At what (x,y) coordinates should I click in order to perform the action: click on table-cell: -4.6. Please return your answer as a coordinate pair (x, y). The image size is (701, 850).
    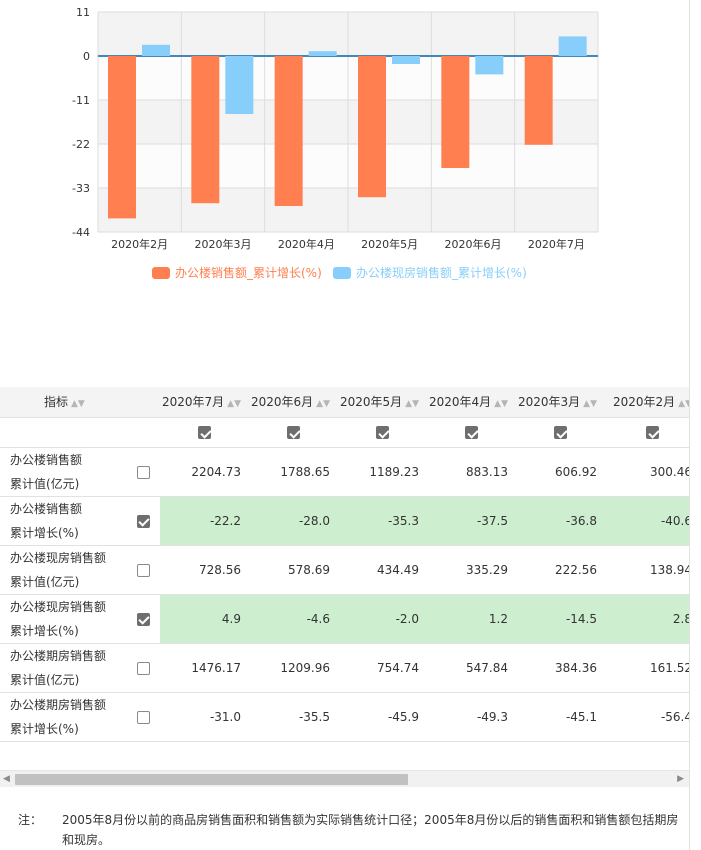
    Looking at the image, I should click on (294, 619).